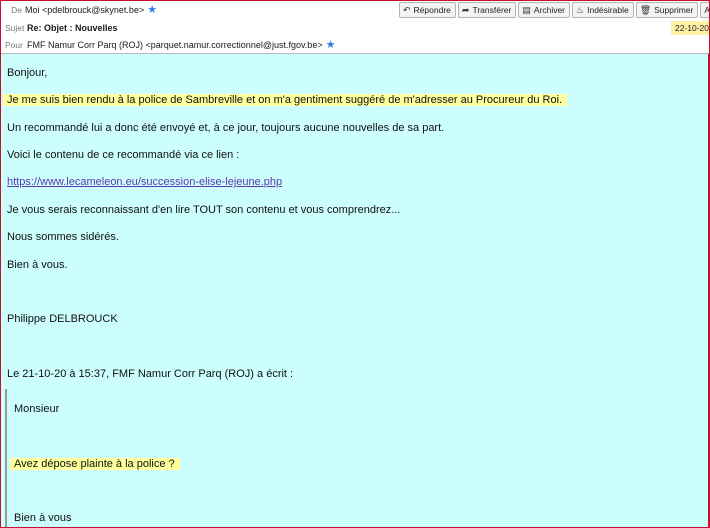  What do you see at coordinates (407, 9) in the screenshot?
I see `reply-icon: ↶` at bounding box center [407, 9].